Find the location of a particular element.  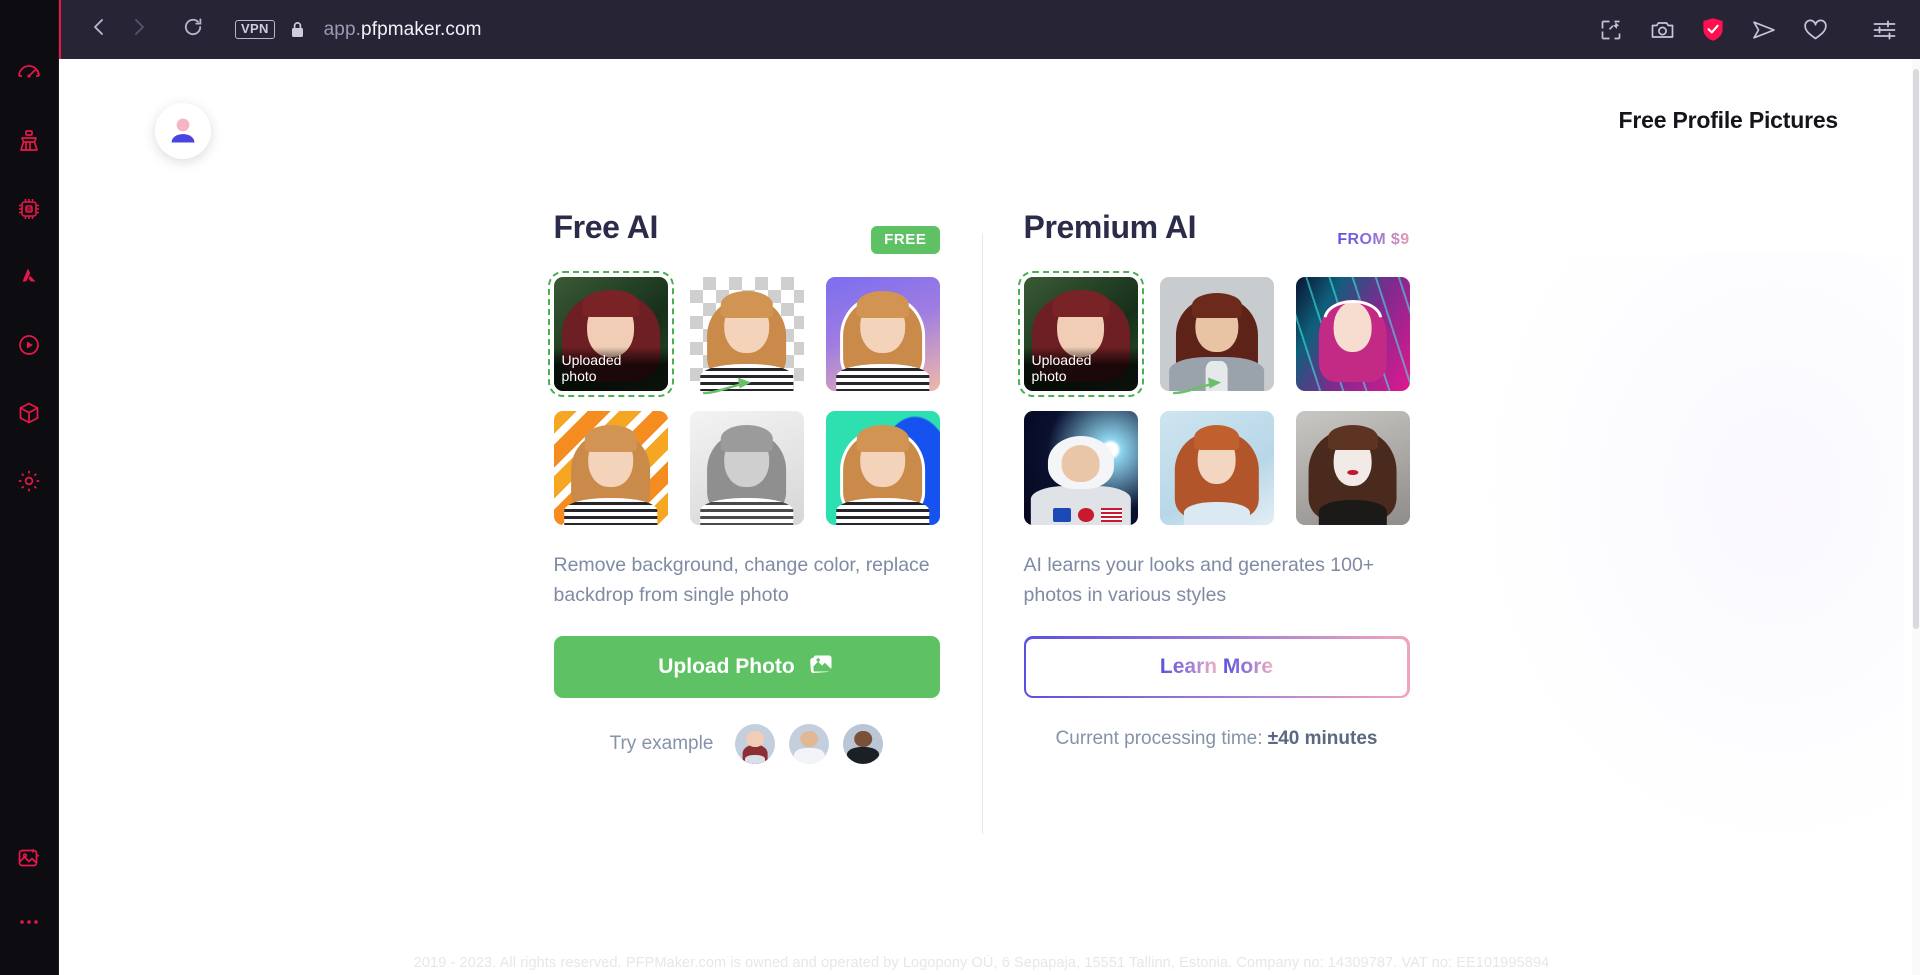

scrollbar-thumb is located at coordinates (1916, 349).